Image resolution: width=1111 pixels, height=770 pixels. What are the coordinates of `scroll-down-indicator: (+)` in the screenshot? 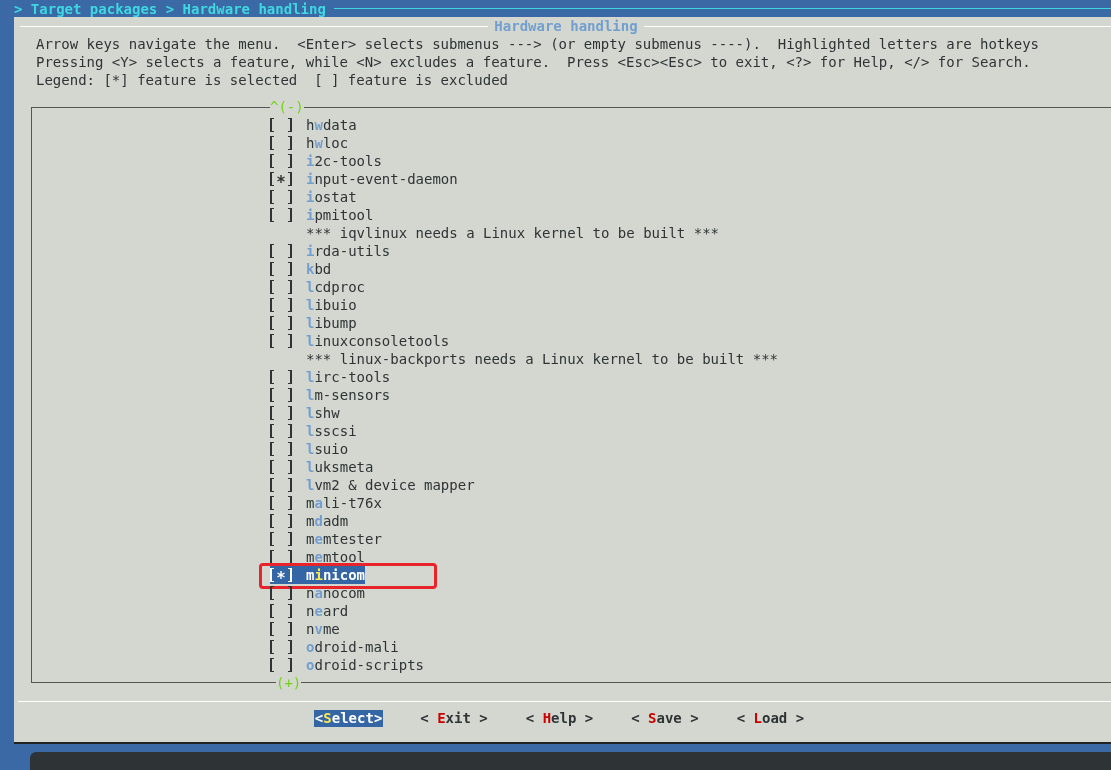 It's located at (289, 683).